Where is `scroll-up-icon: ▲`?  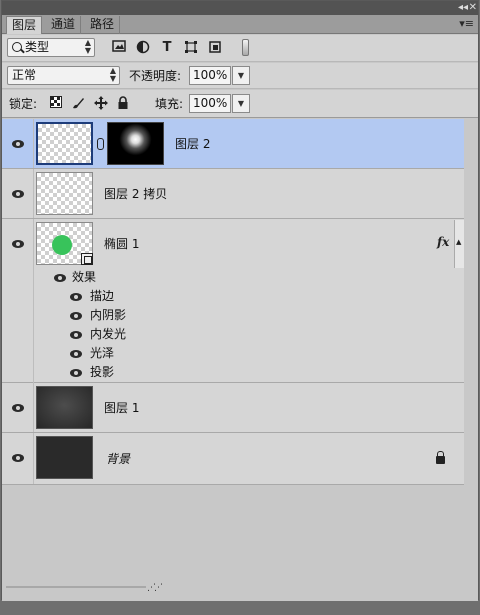 scroll-up-icon: ▲ is located at coordinates (458, 242).